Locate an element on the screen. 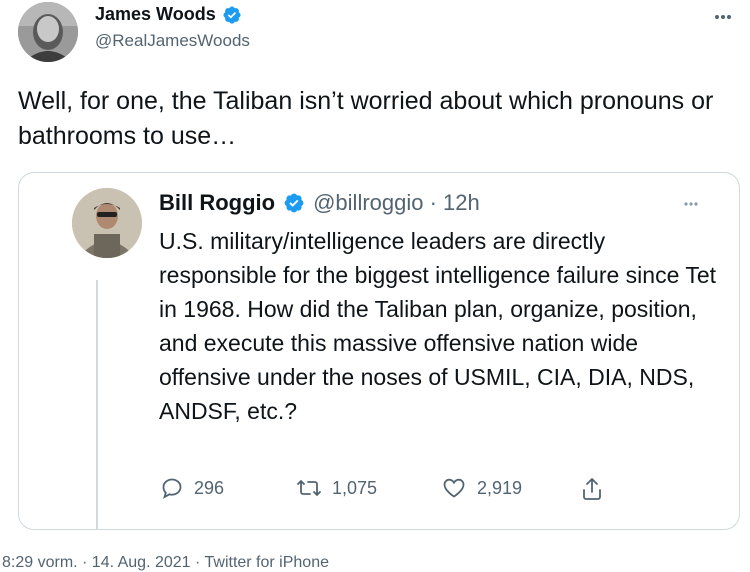  like-count: 2,919 is located at coordinates (500, 487).